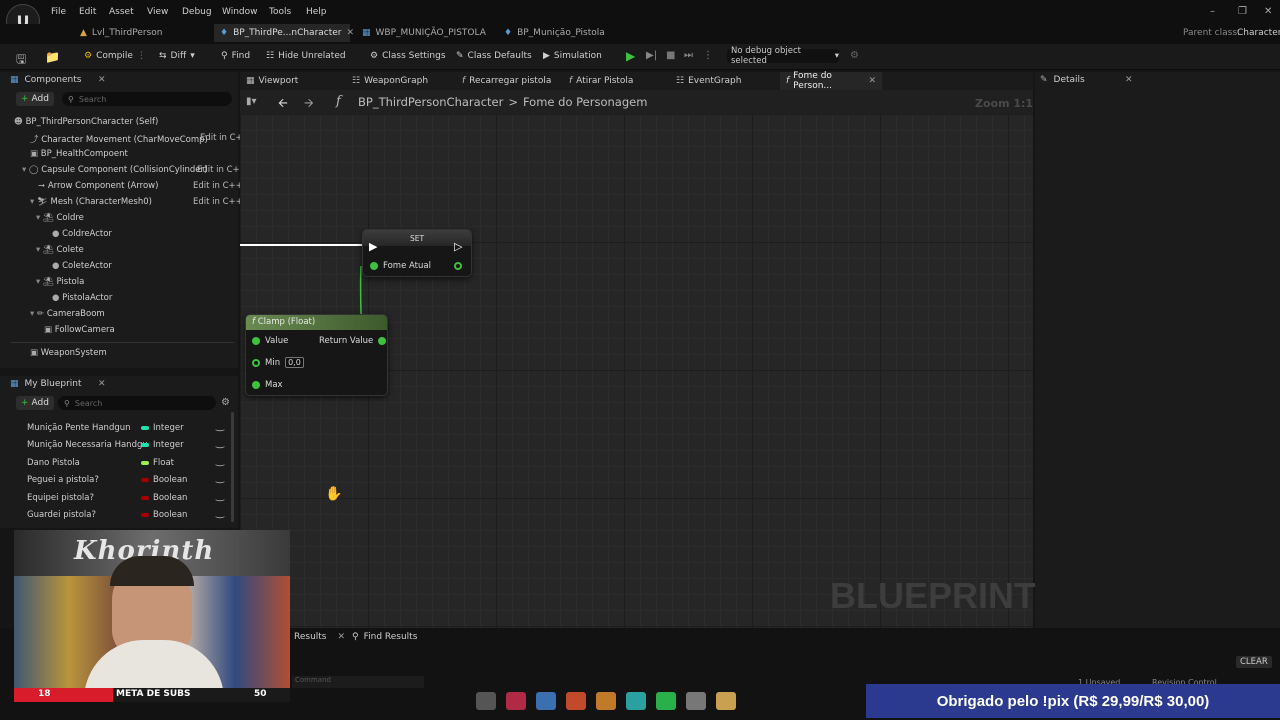  What do you see at coordinates (60, 282) in the screenshot?
I see `component-pistola: ▾ ⛱ Pistola` at bounding box center [60, 282].